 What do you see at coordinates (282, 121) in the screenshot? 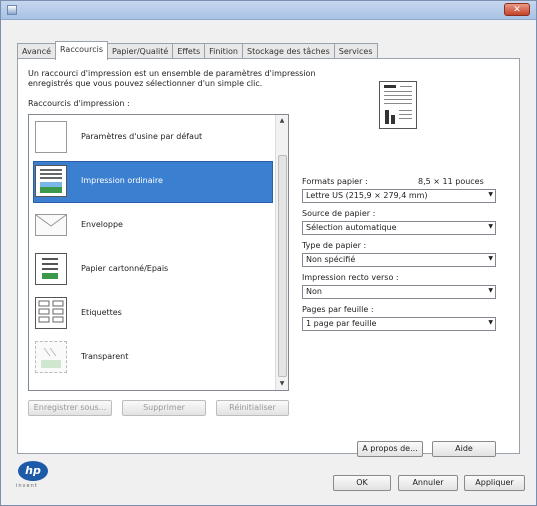
I see `scroll-up-icon: ▲` at bounding box center [282, 121].